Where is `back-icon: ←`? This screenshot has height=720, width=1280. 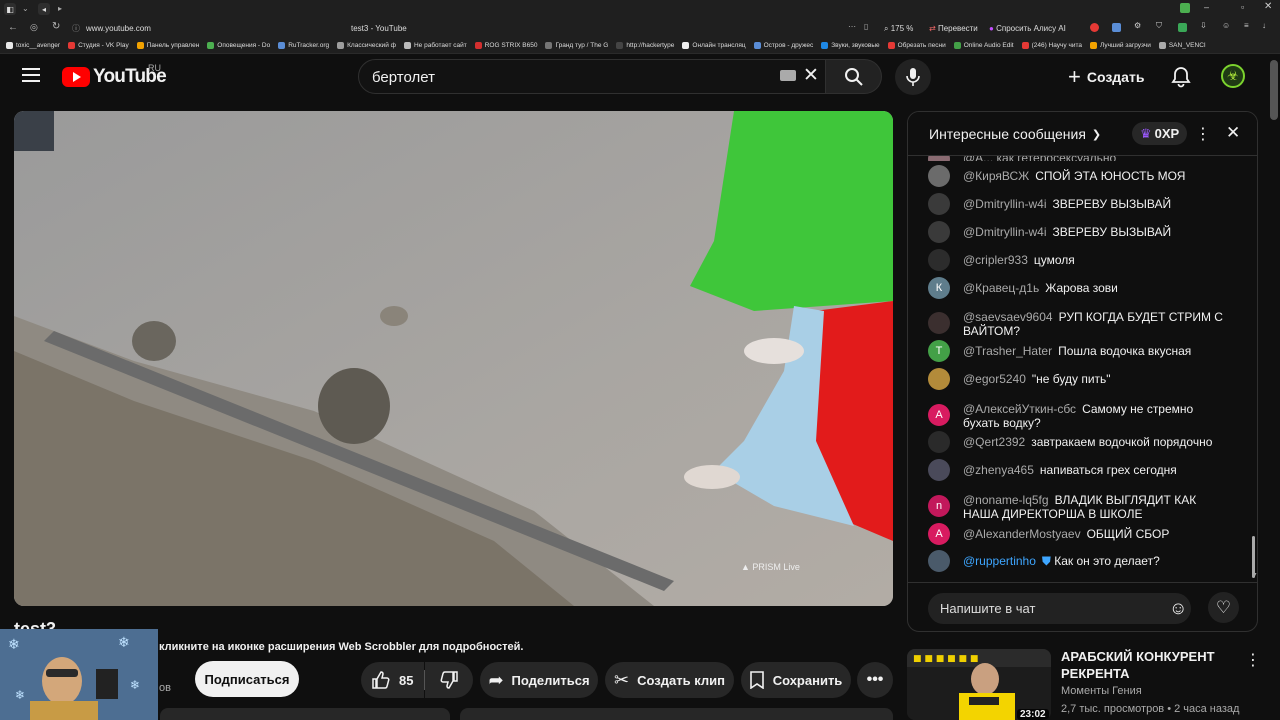 back-icon: ← is located at coordinates (13, 27).